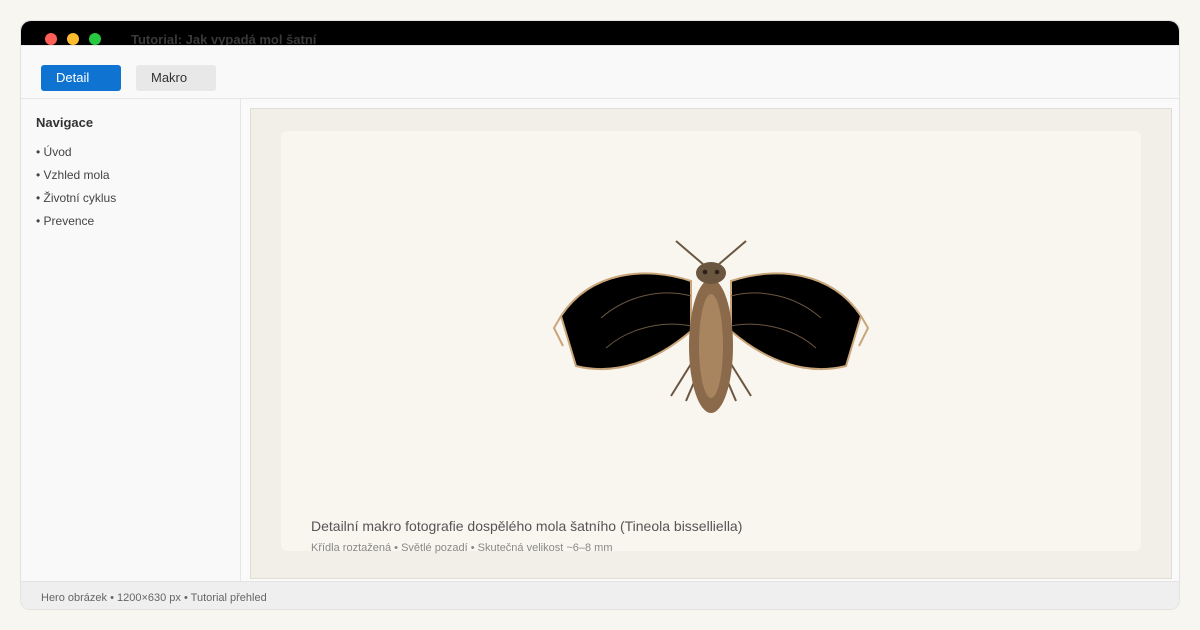 This screenshot has height=630, width=1200. I want to click on sidebar-item-zivotni-cyklus: • Životní cyklus, so click(76, 202).